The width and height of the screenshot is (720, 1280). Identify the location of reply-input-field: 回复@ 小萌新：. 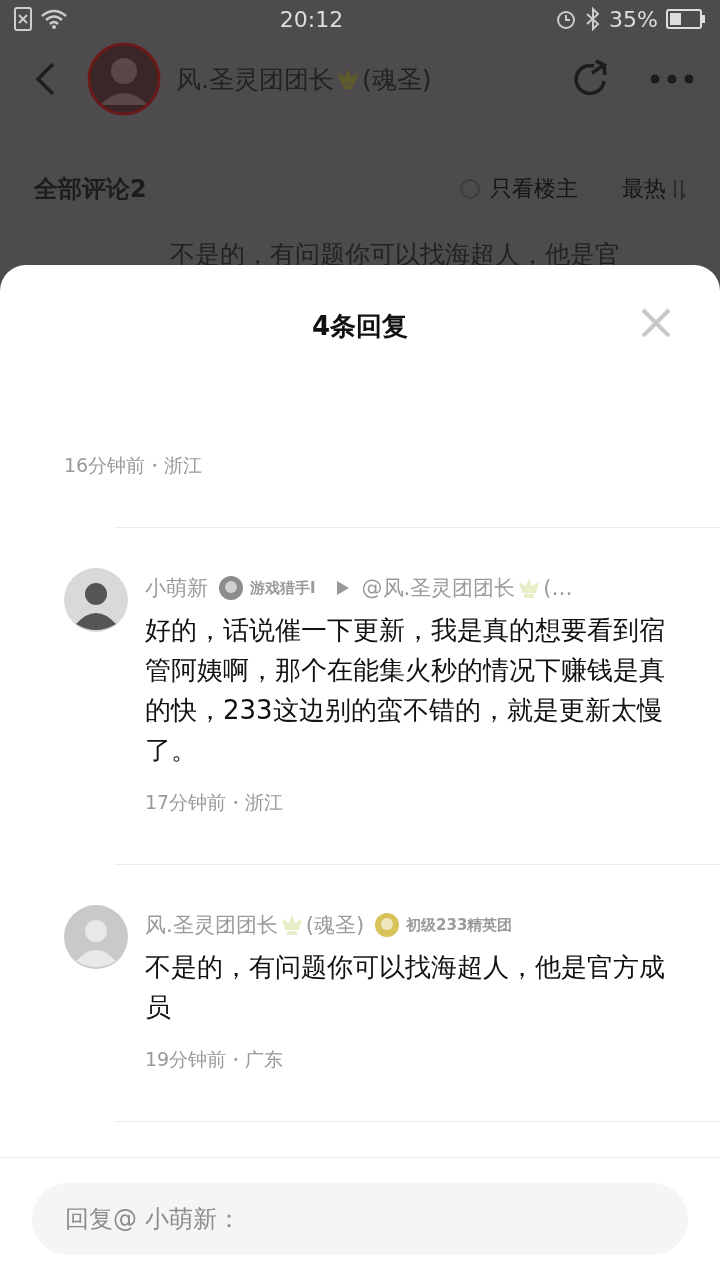
(360, 1219).